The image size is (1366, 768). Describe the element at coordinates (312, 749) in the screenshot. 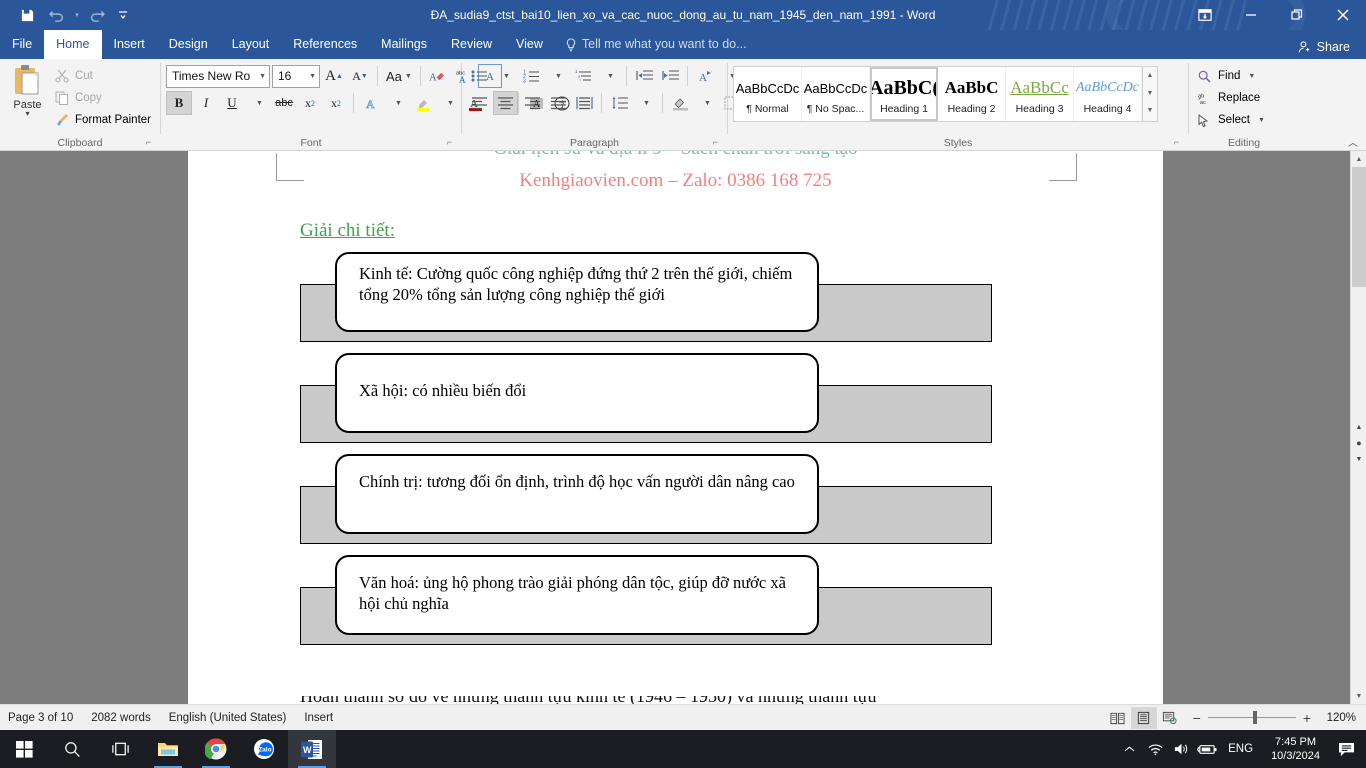

I see `word-button: W` at that location.